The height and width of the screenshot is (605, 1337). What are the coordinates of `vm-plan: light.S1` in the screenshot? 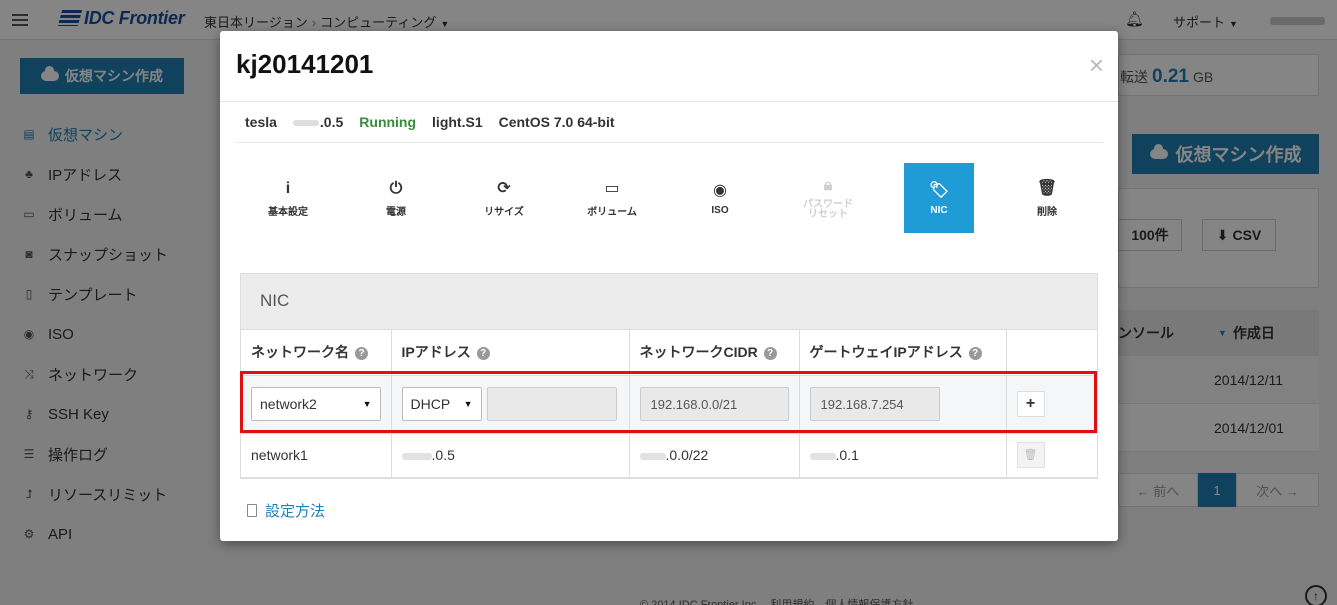 It's located at (457, 122).